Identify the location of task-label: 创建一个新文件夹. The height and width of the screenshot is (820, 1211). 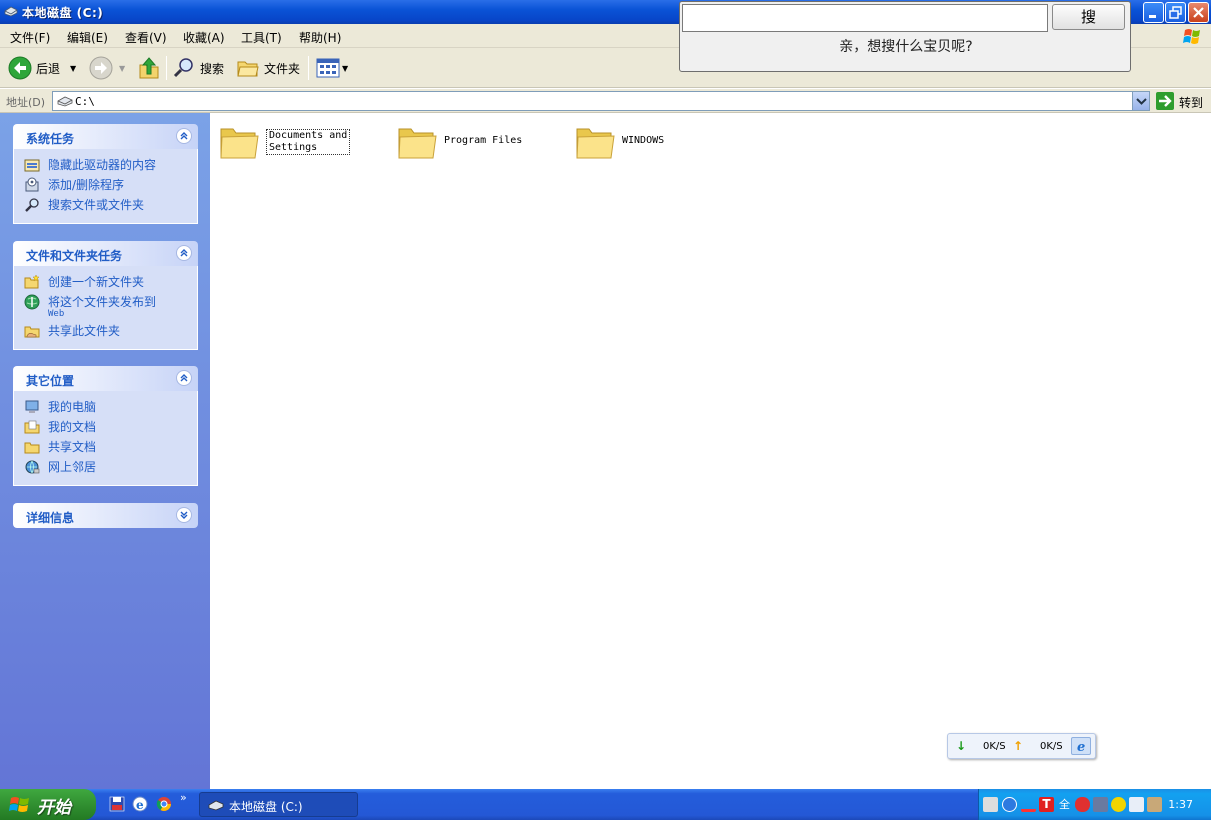
(96, 282).